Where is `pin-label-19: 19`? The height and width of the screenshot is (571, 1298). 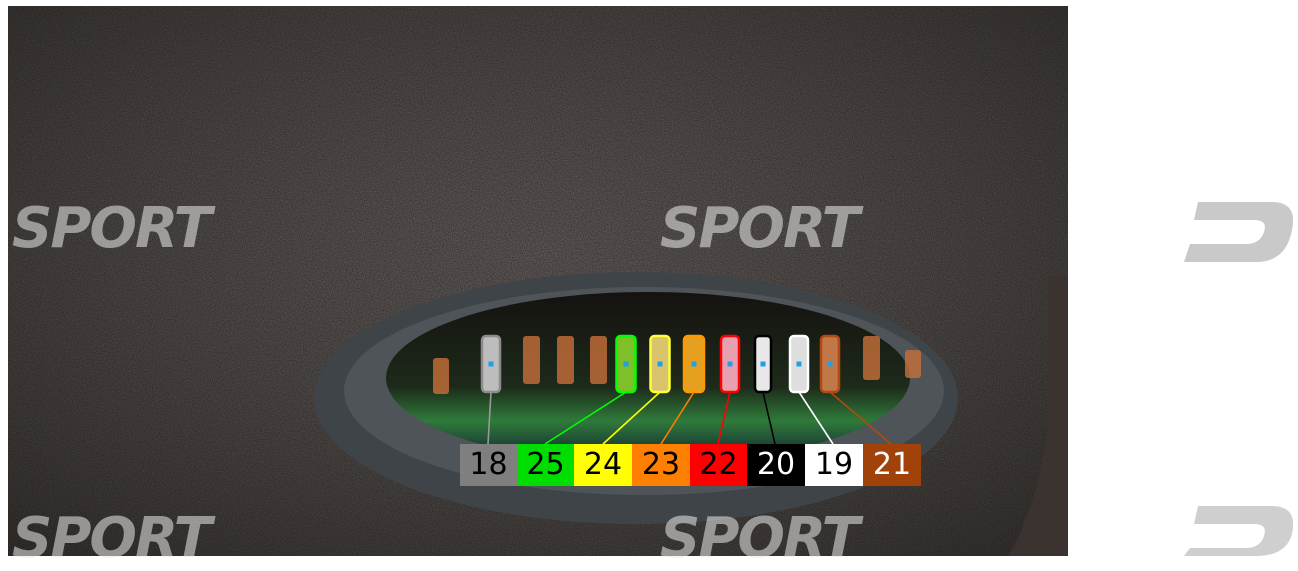
pin-label-19: 19 is located at coordinates (834, 465).